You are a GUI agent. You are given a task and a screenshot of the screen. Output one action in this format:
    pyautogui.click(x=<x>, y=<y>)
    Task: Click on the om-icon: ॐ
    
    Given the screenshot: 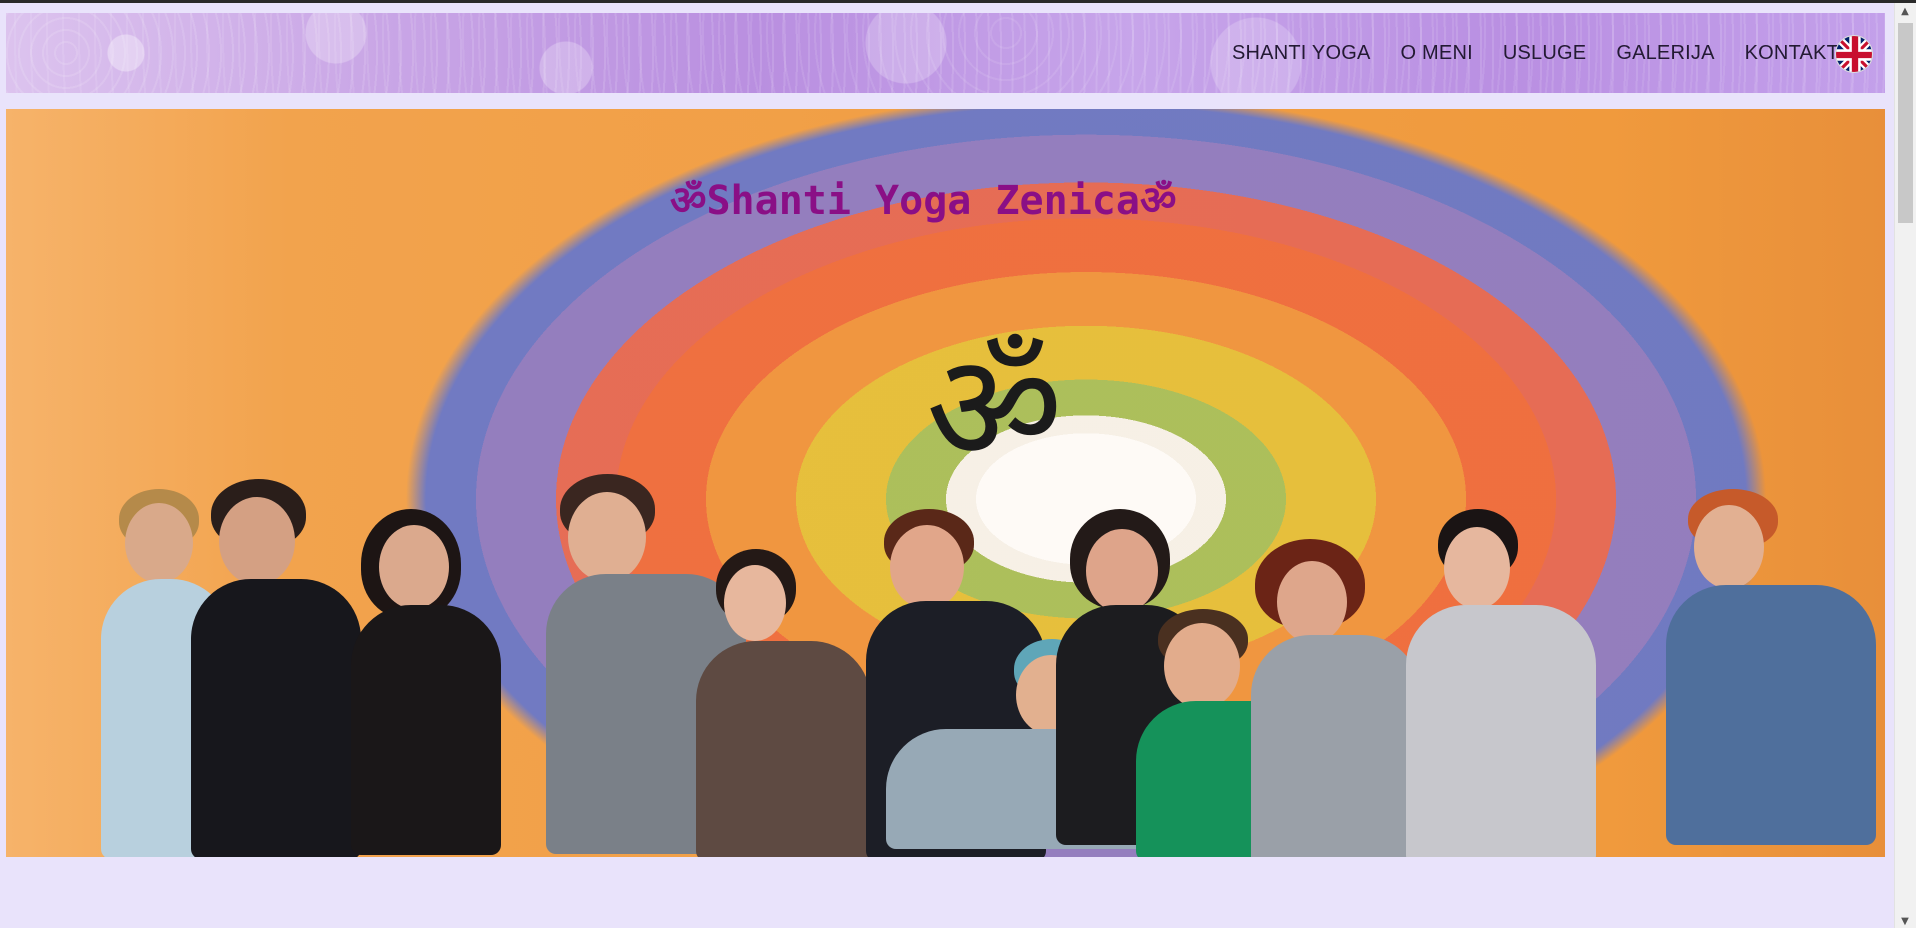 What is the action you would take?
    pyautogui.click(x=994, y=409)
    